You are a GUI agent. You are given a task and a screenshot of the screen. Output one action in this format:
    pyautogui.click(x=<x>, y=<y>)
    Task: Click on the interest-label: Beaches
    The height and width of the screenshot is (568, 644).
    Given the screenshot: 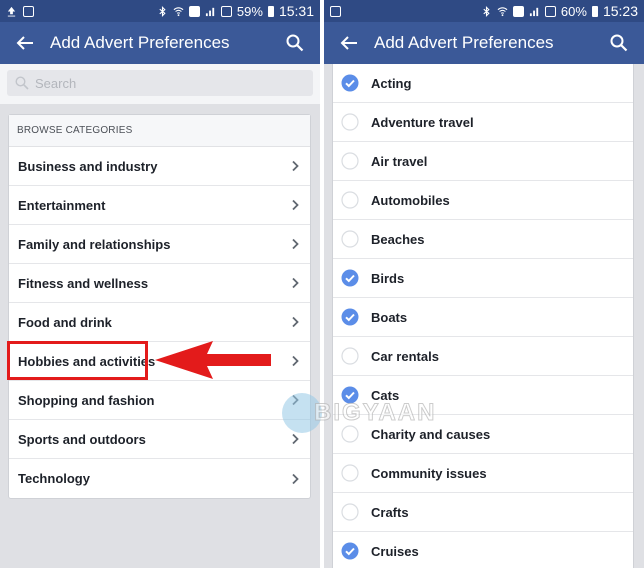 What is the action you would take?
    pyautogui.click(x=398, y=239)
    